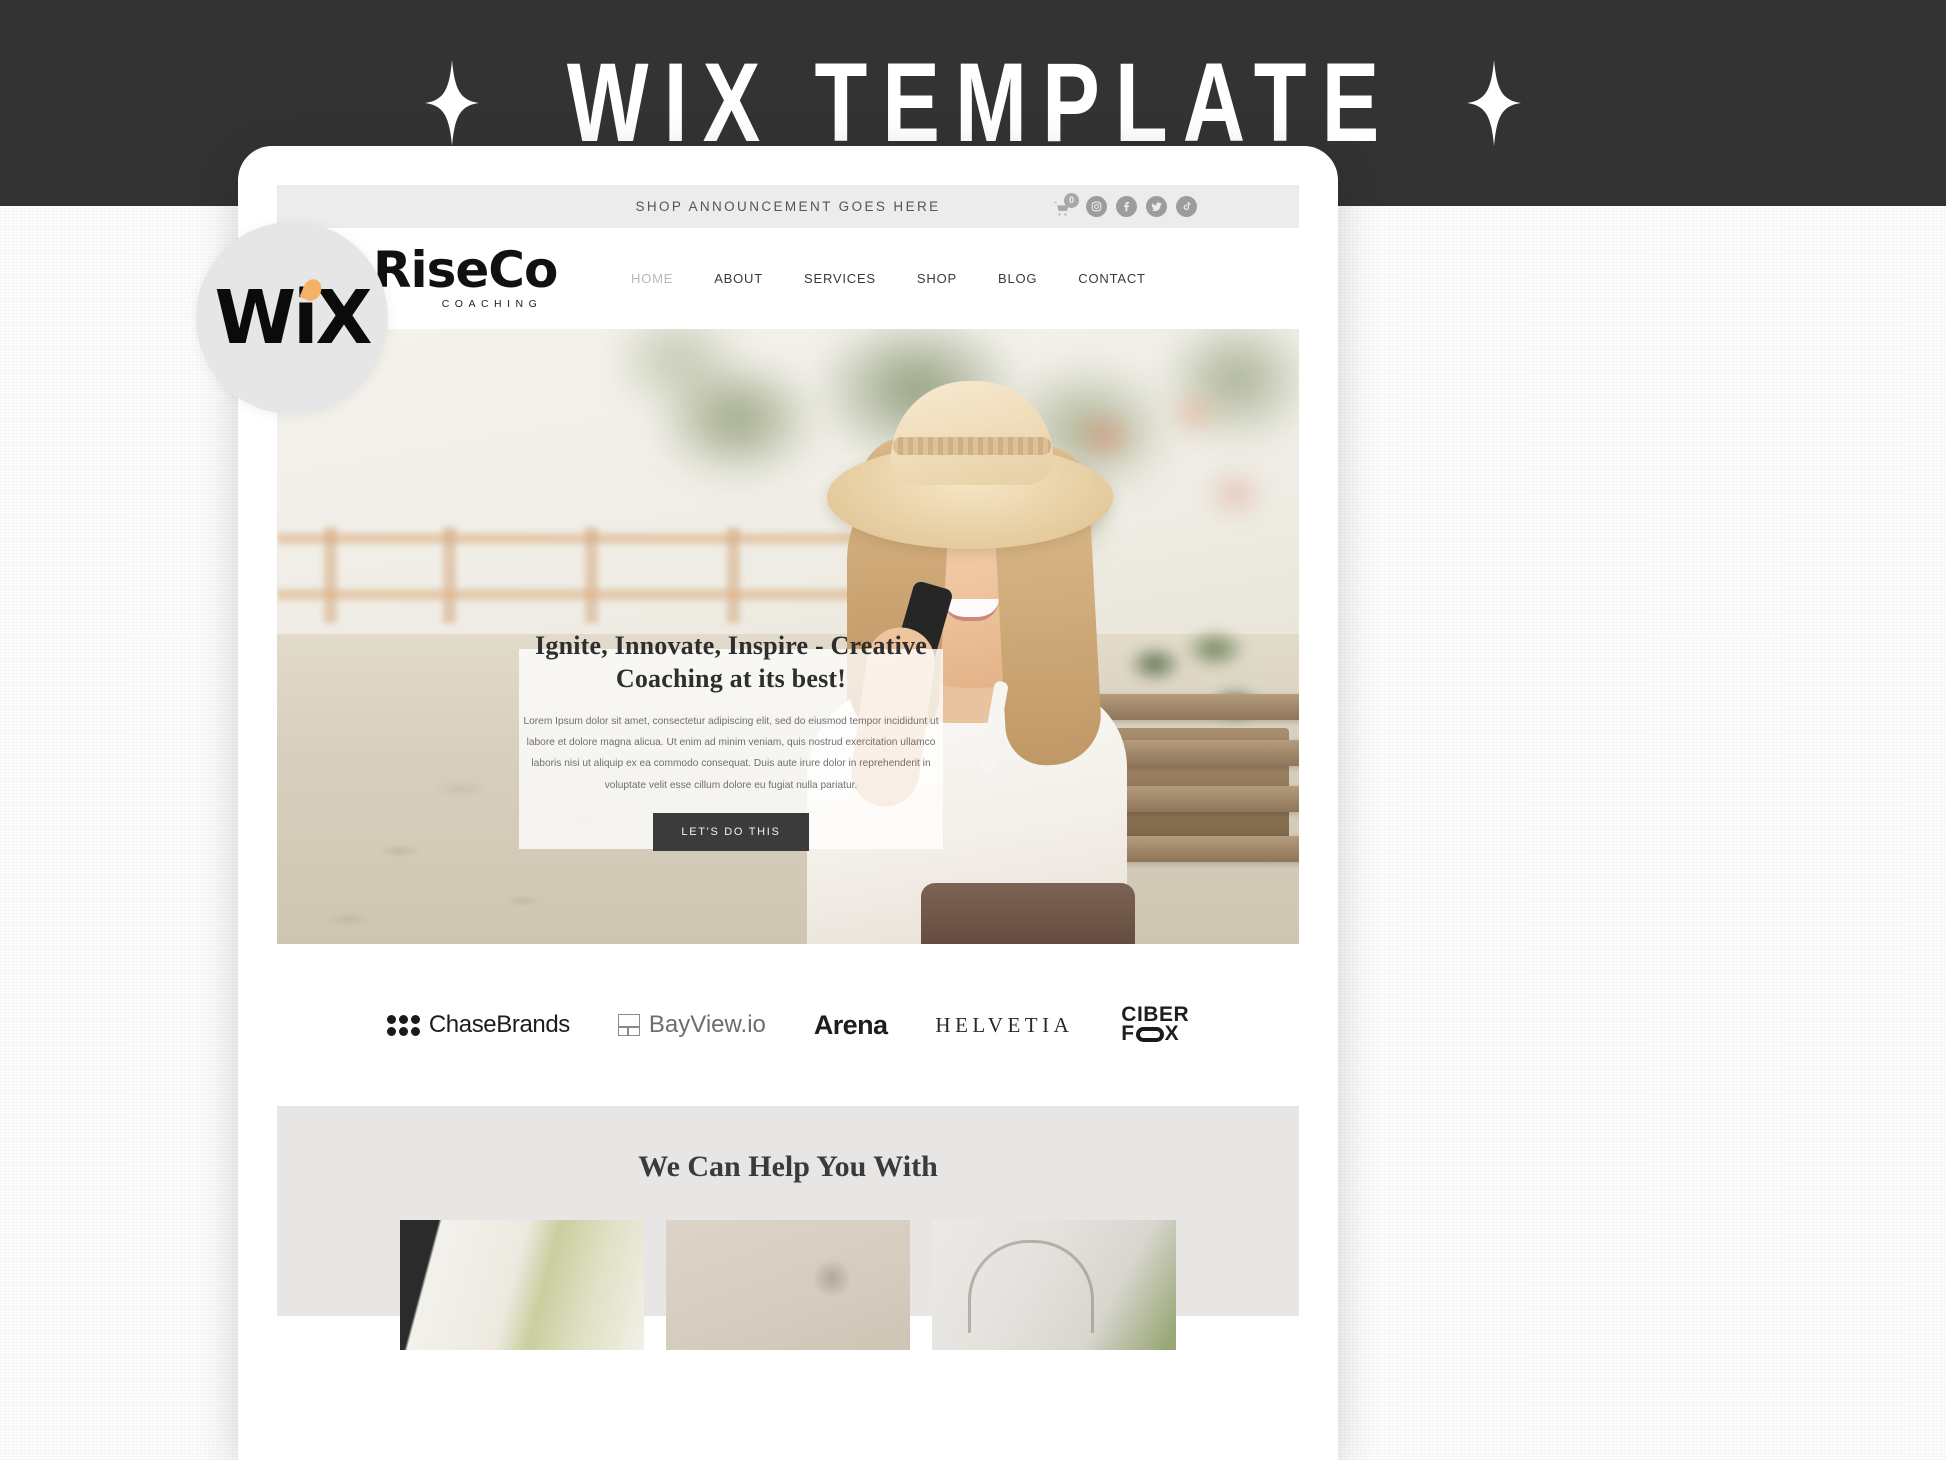 This screenshot has height=1460, width=1946. I want to click on oval-o-icon, so click(1149, 1034).